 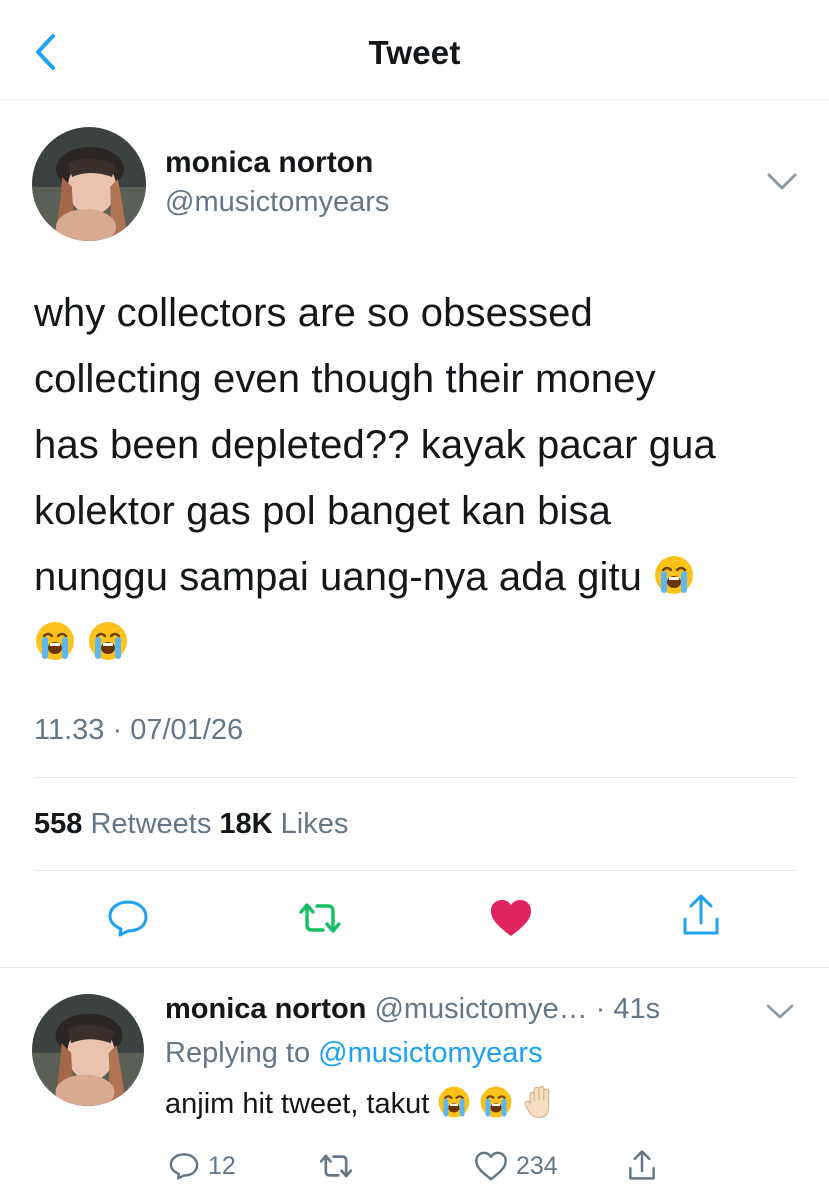 What do you see at coordinates (297, 1104) in the screenshot?
I see `reply-text-content: anjim hit tweet, takut` at bounding box center [297, 1104].